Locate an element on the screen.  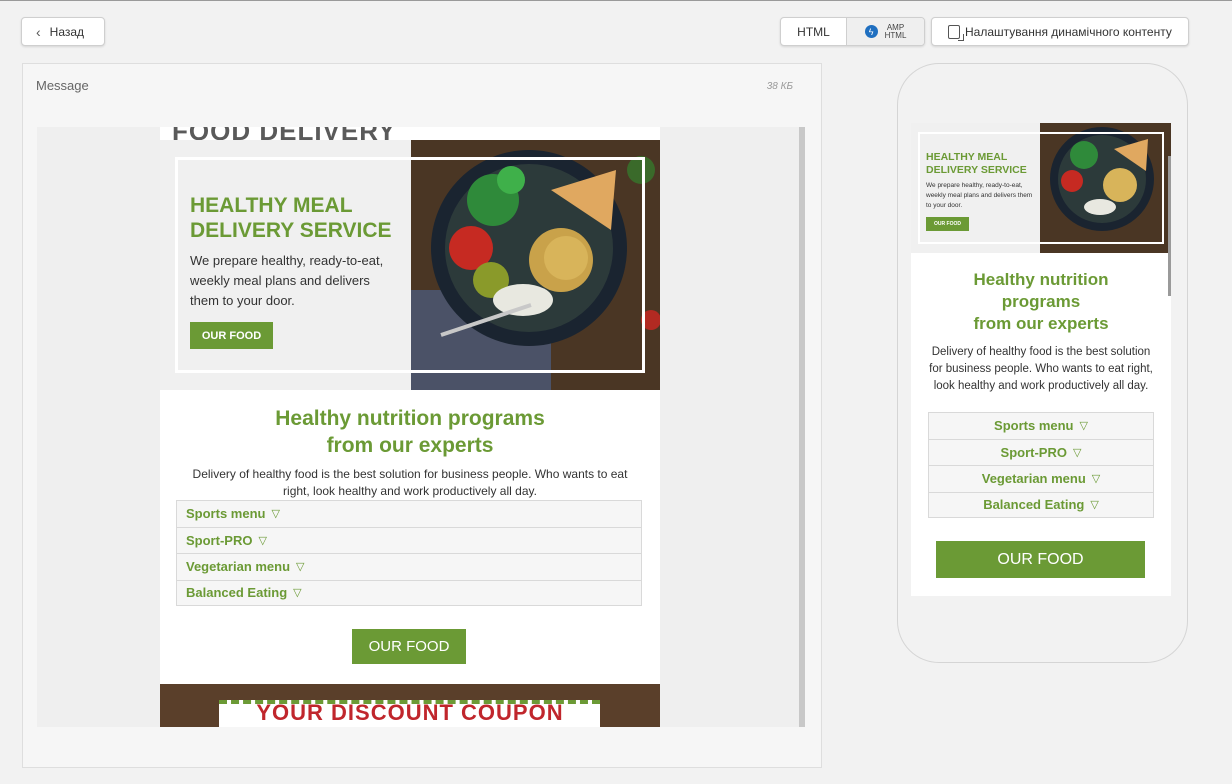
discount-coupon-banner: YOUR DISCOUNT COUPON is located at coordinates (410, 705).